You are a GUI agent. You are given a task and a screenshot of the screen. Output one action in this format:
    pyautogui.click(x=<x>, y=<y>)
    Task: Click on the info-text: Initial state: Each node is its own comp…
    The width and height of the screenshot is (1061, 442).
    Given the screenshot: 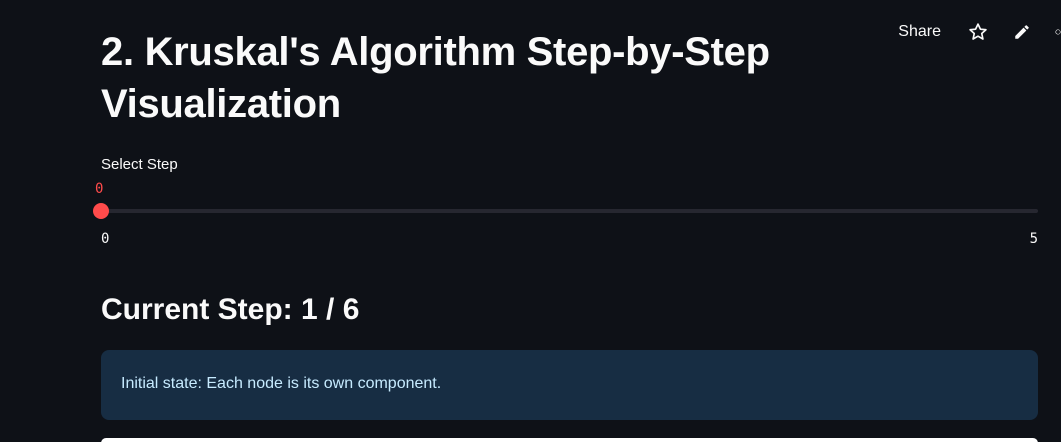 What is the action you would take?
    pyautogui.click(x=281, y=383)
    